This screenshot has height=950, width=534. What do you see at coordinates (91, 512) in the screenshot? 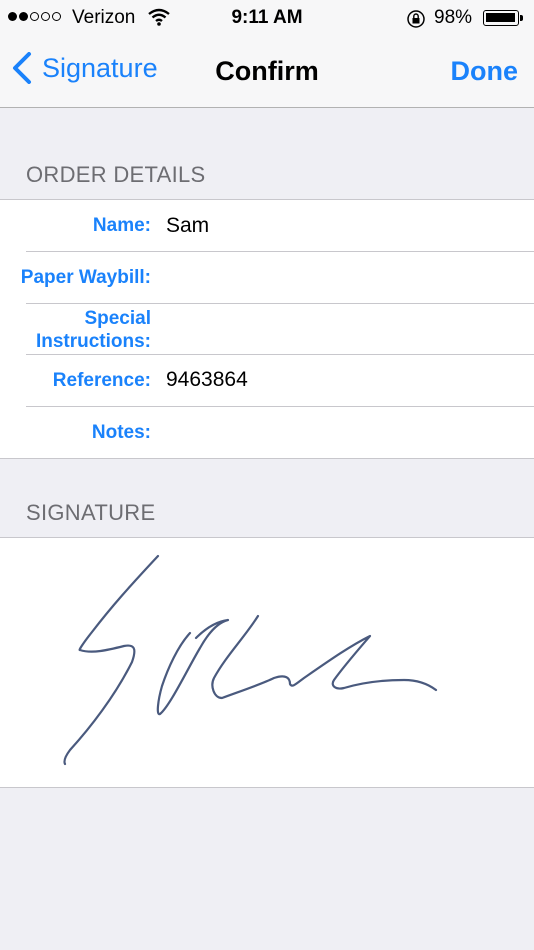
I see `signature-header: SIGNATURE` at bounding box center [91, 512].